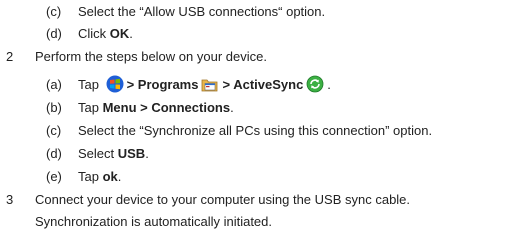 This screenshot has height=249, width=528. What do you see at coordinates (115, 87) in the screenshot?
I see `windows-start-icon` at bounding box center [115, 87].